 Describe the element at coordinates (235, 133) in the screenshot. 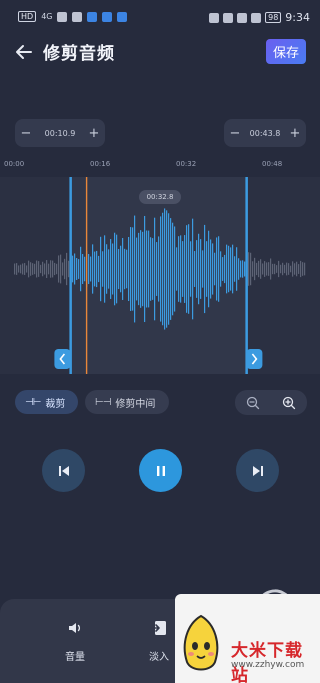

I see `end-decrement-button: −` at that location.